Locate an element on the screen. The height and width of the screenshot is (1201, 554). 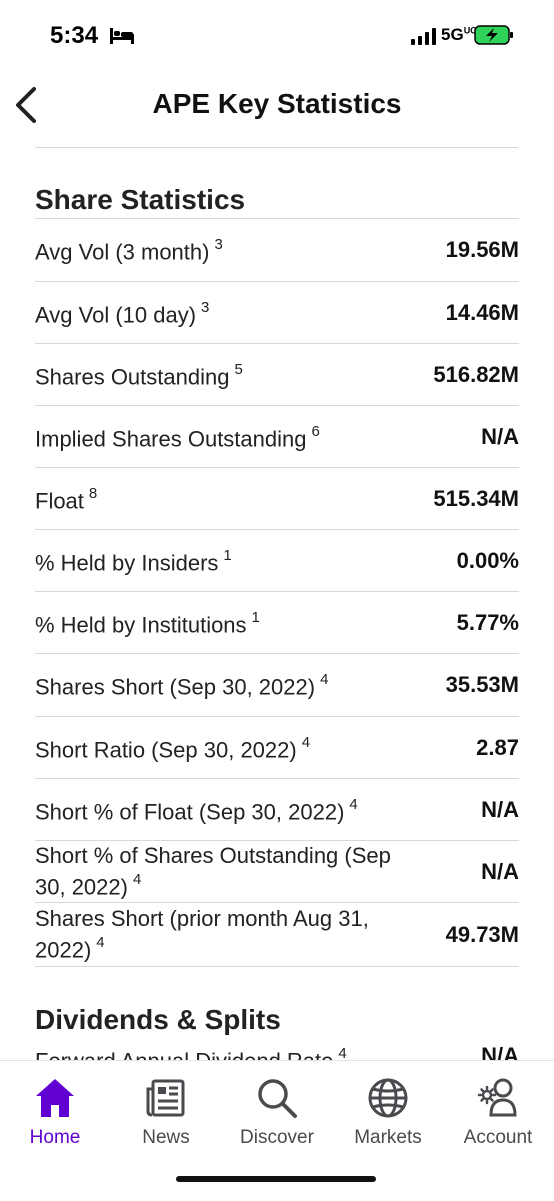
globe-icon is located at coordinates (388, 1098).